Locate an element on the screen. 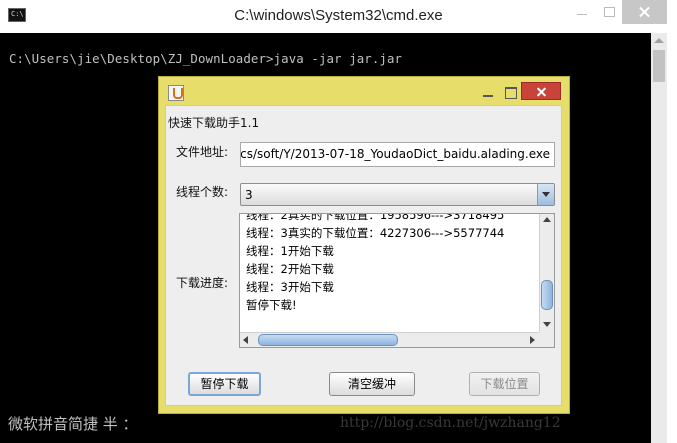  log-line: 线程：3开始下载 is located at coordinates (290, 287).